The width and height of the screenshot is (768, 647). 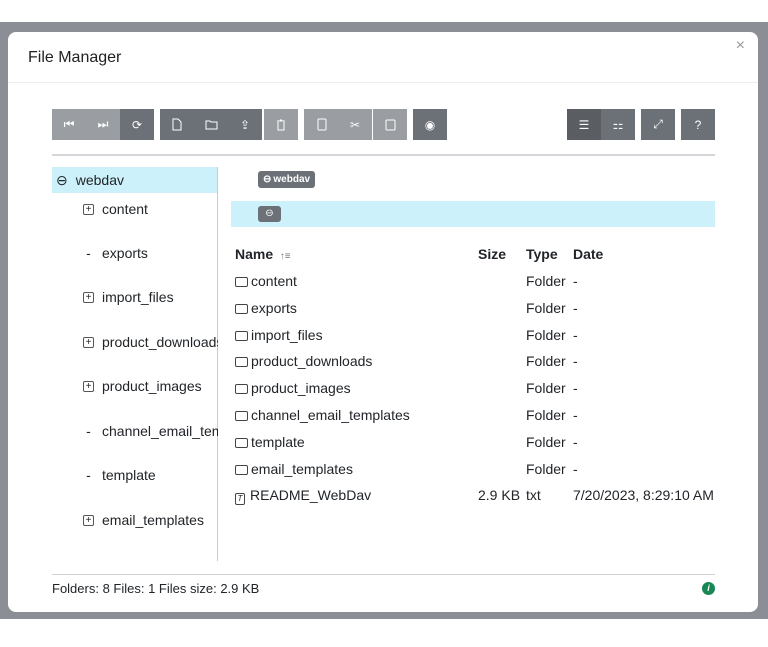 What do you see at coordinates (245, 124) in the screenshot?
I see `upload-icon: ⇪` at bounding box center [245, 124].